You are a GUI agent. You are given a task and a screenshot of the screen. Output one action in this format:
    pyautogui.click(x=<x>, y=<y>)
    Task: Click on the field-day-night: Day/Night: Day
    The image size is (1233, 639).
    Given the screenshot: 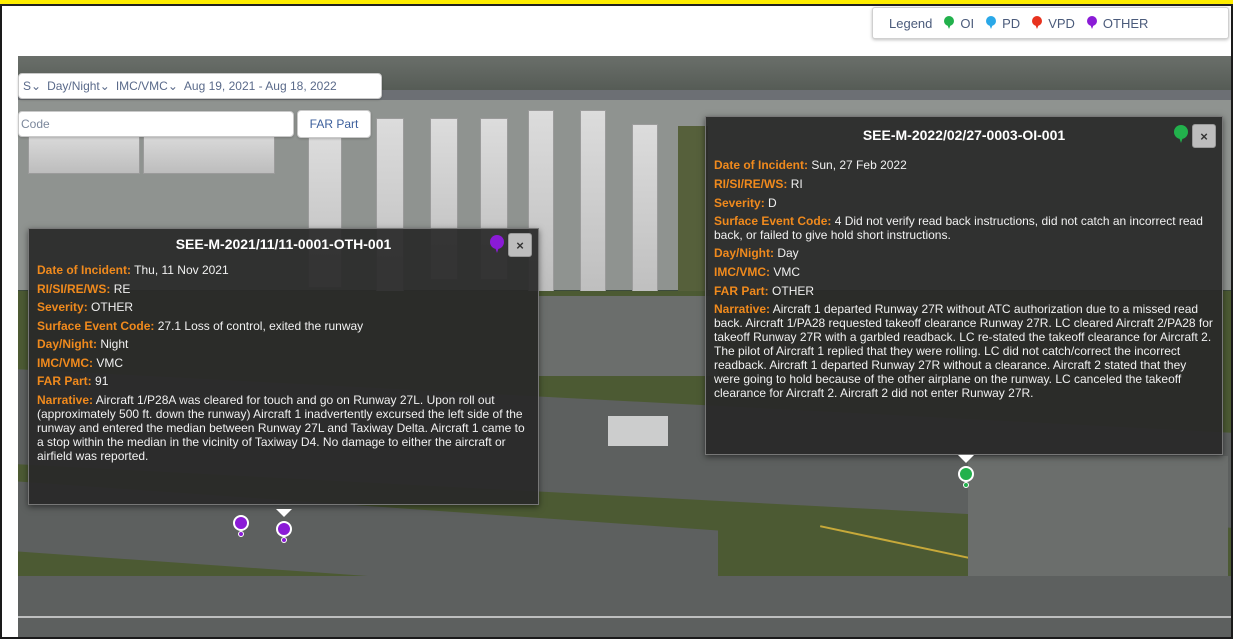 What is the action you would take?
    pyautogui.click(x=756, y=253)
    